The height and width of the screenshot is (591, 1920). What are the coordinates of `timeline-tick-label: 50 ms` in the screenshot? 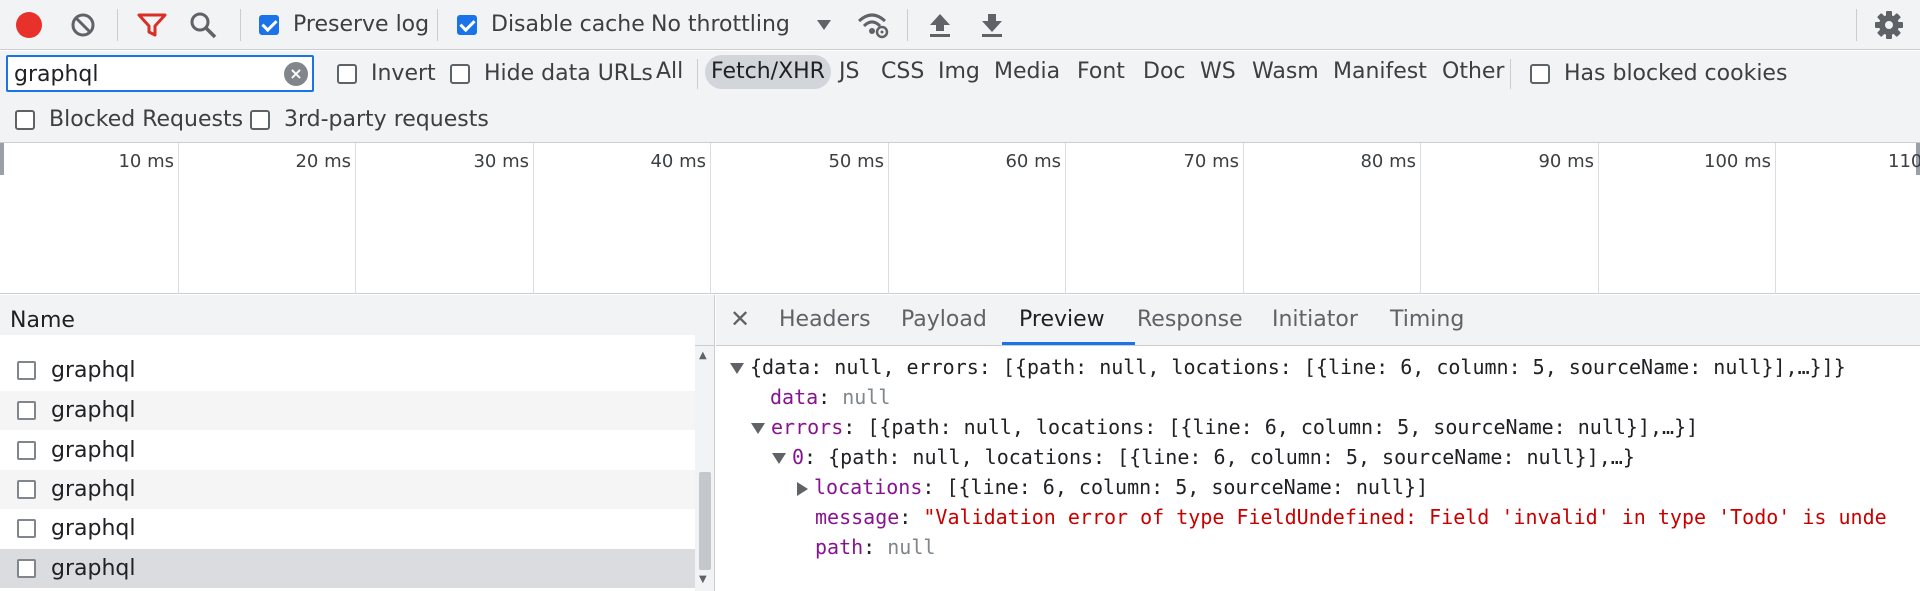 It's located at (856, 161).